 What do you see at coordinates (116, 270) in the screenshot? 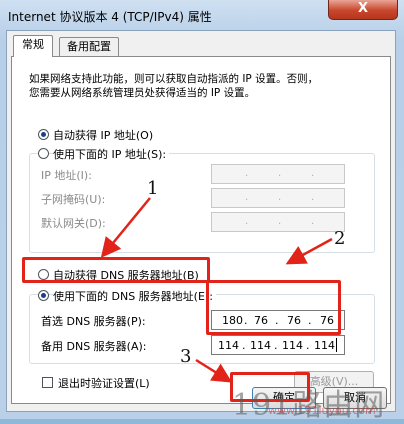
I see `dns-manual-highlight` at bounding box center [116, 270].